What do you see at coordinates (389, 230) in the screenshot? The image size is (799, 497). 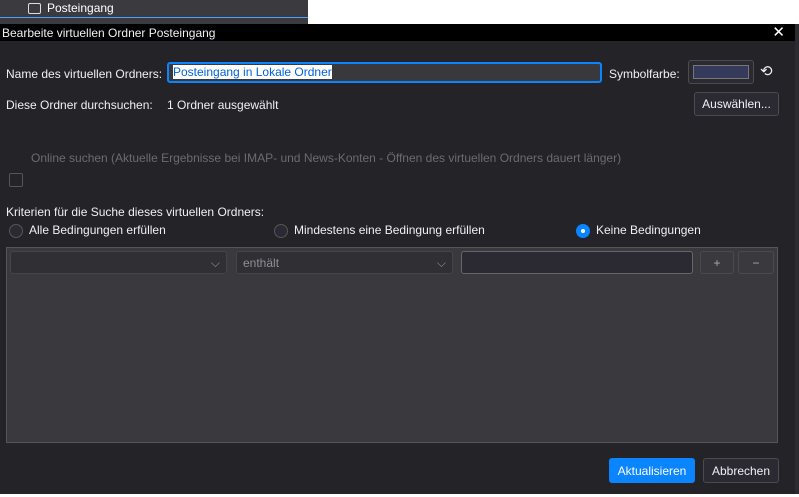 I see `radio-label: Mindestens eine Bedingung erfüllen` at bounding box center [389, 230].